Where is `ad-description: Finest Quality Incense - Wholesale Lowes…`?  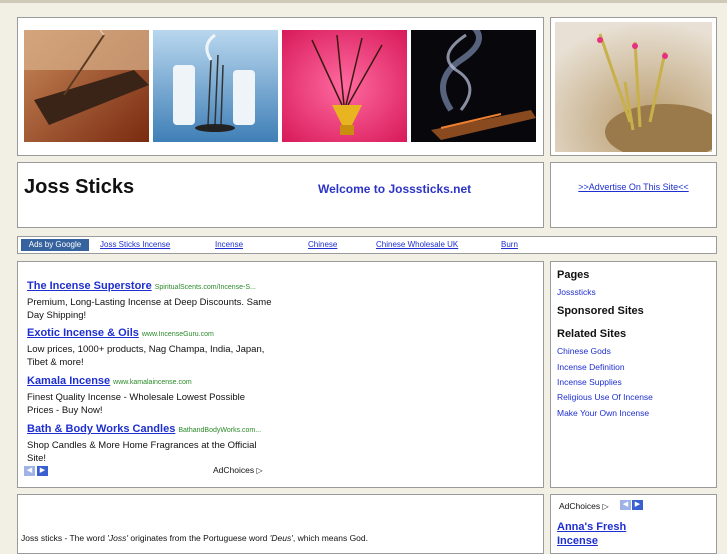
ad-description: Finest Quality Incense - Wholesale Lowes… is located at coordinates (136, 404).